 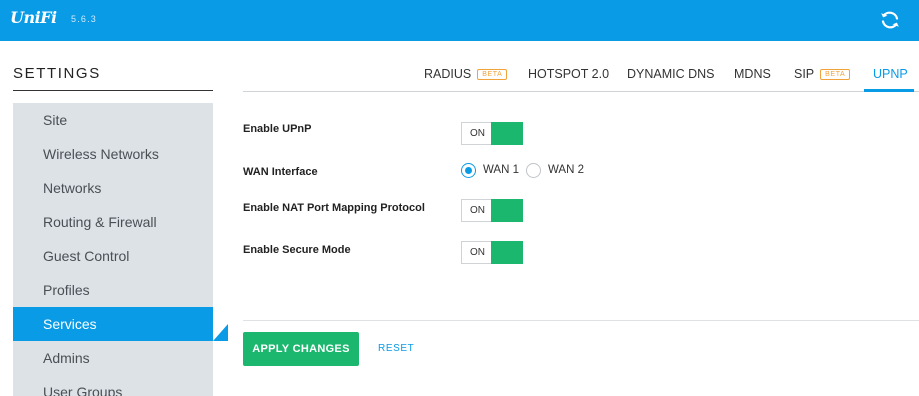 I want to click on tab-sip: SIP BETA, so click(x=822, y=74).